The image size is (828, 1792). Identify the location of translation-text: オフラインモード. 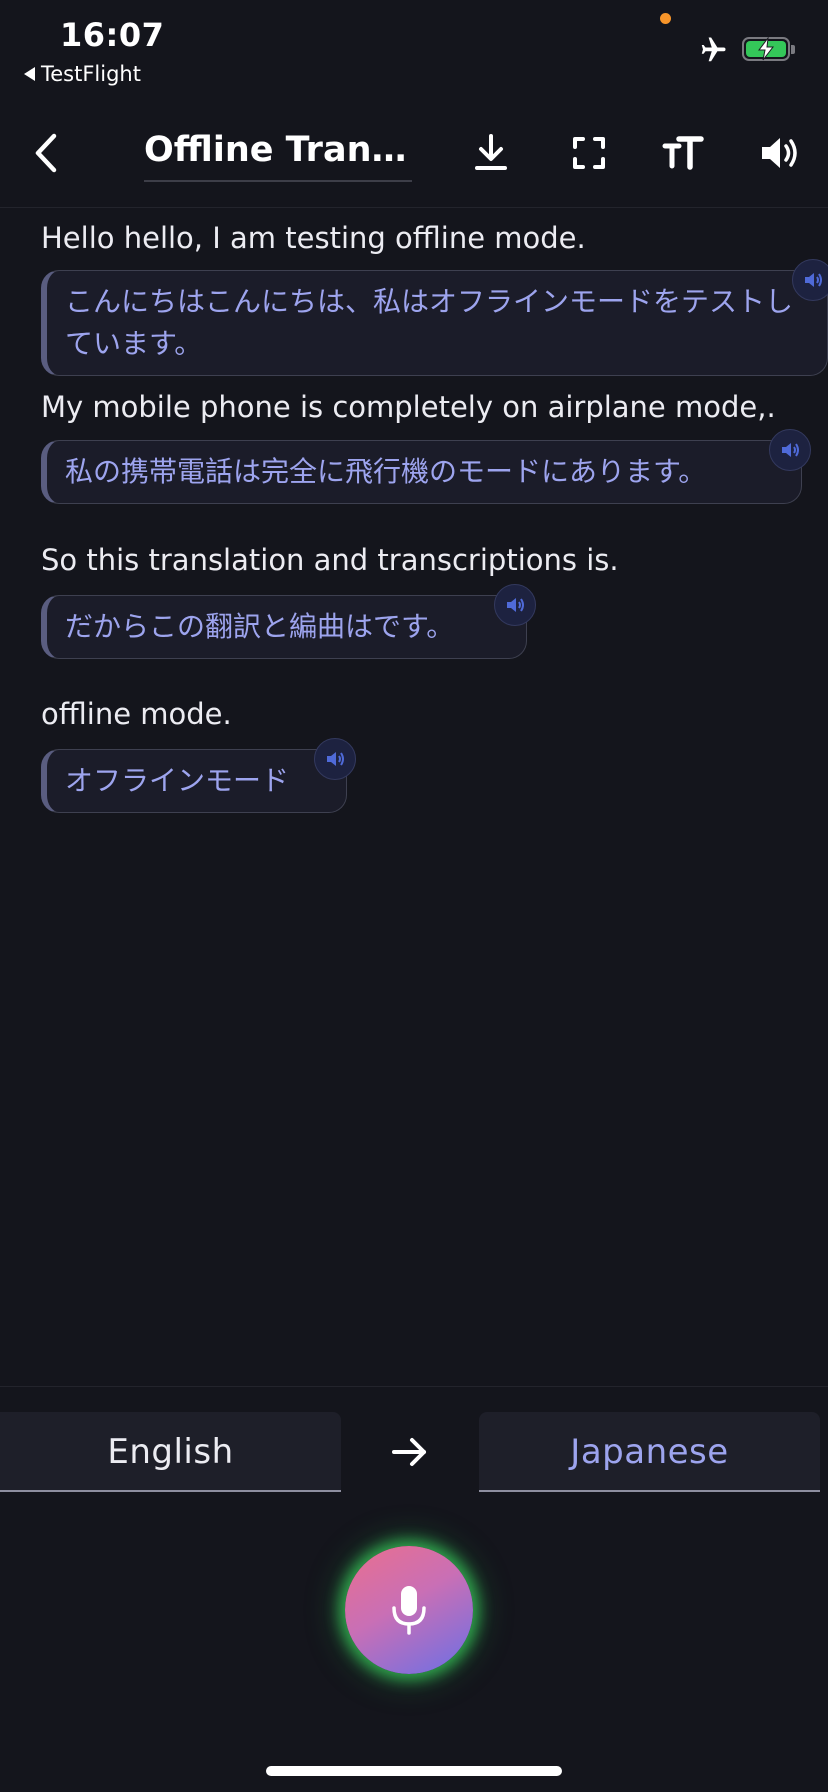
(177, 780).